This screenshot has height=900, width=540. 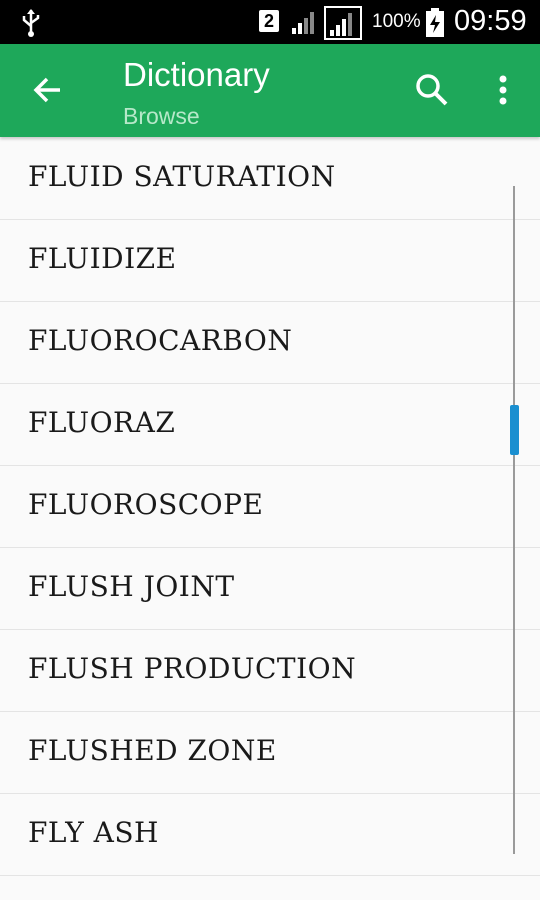 I want to click on word-label: FLY ASH, so click(x=93, y=832).